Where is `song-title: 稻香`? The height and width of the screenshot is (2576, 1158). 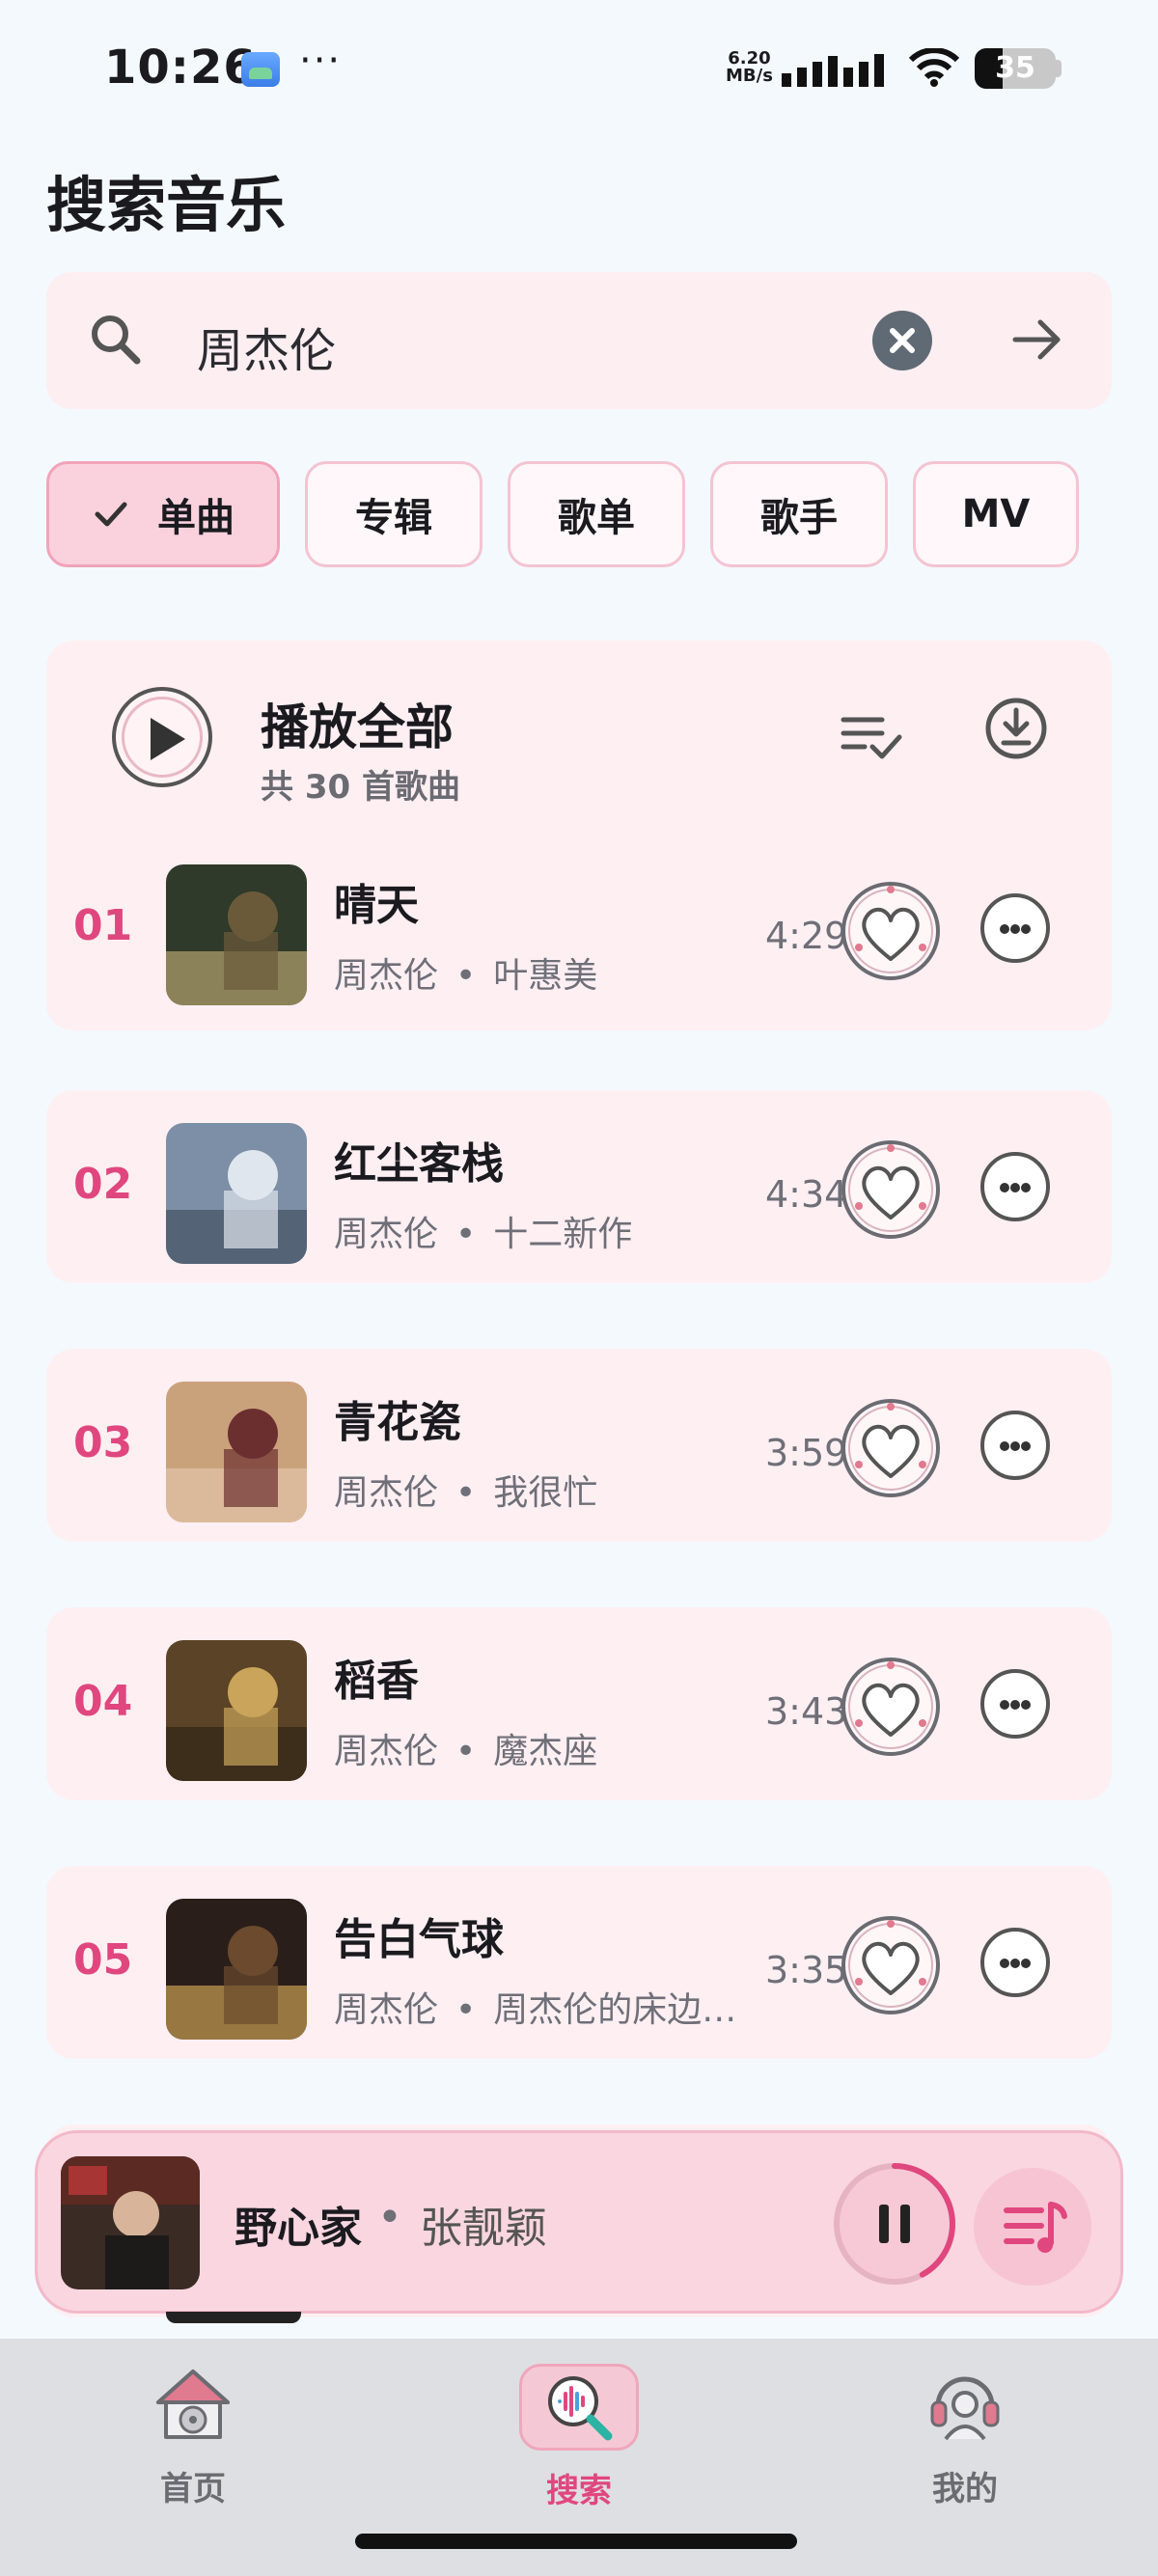 song-title: 稻香 is located at coordinates (376, 1681).